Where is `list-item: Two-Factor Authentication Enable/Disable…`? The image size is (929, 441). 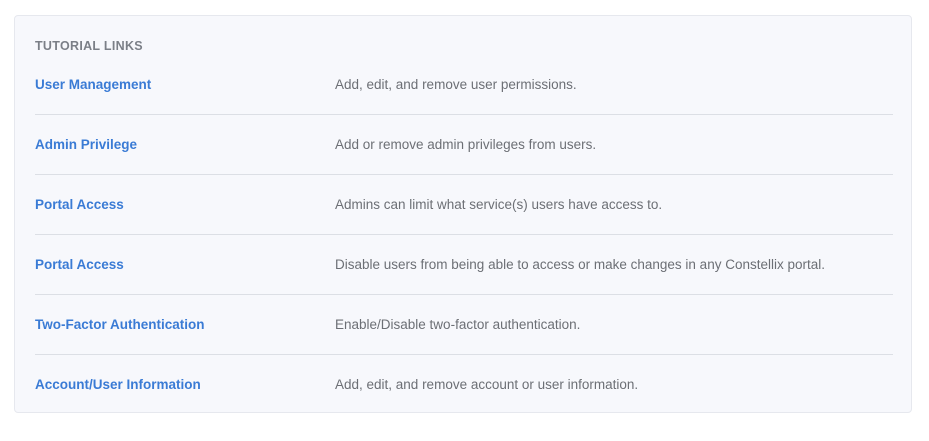 list-item: Two-Factor Authentication Enable/Disable… is located at coordinates (464, 325).